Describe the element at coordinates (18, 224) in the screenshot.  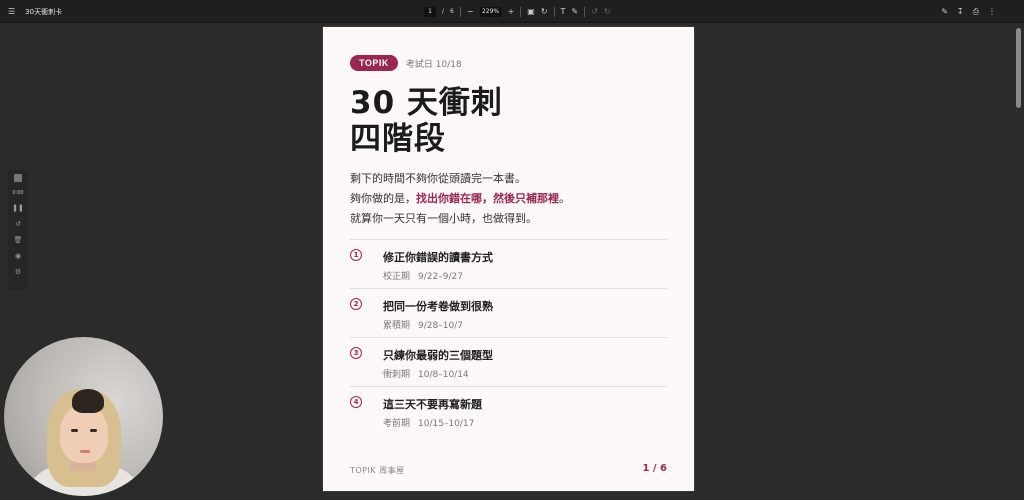
I see `restart-icon: ↺` at that location.